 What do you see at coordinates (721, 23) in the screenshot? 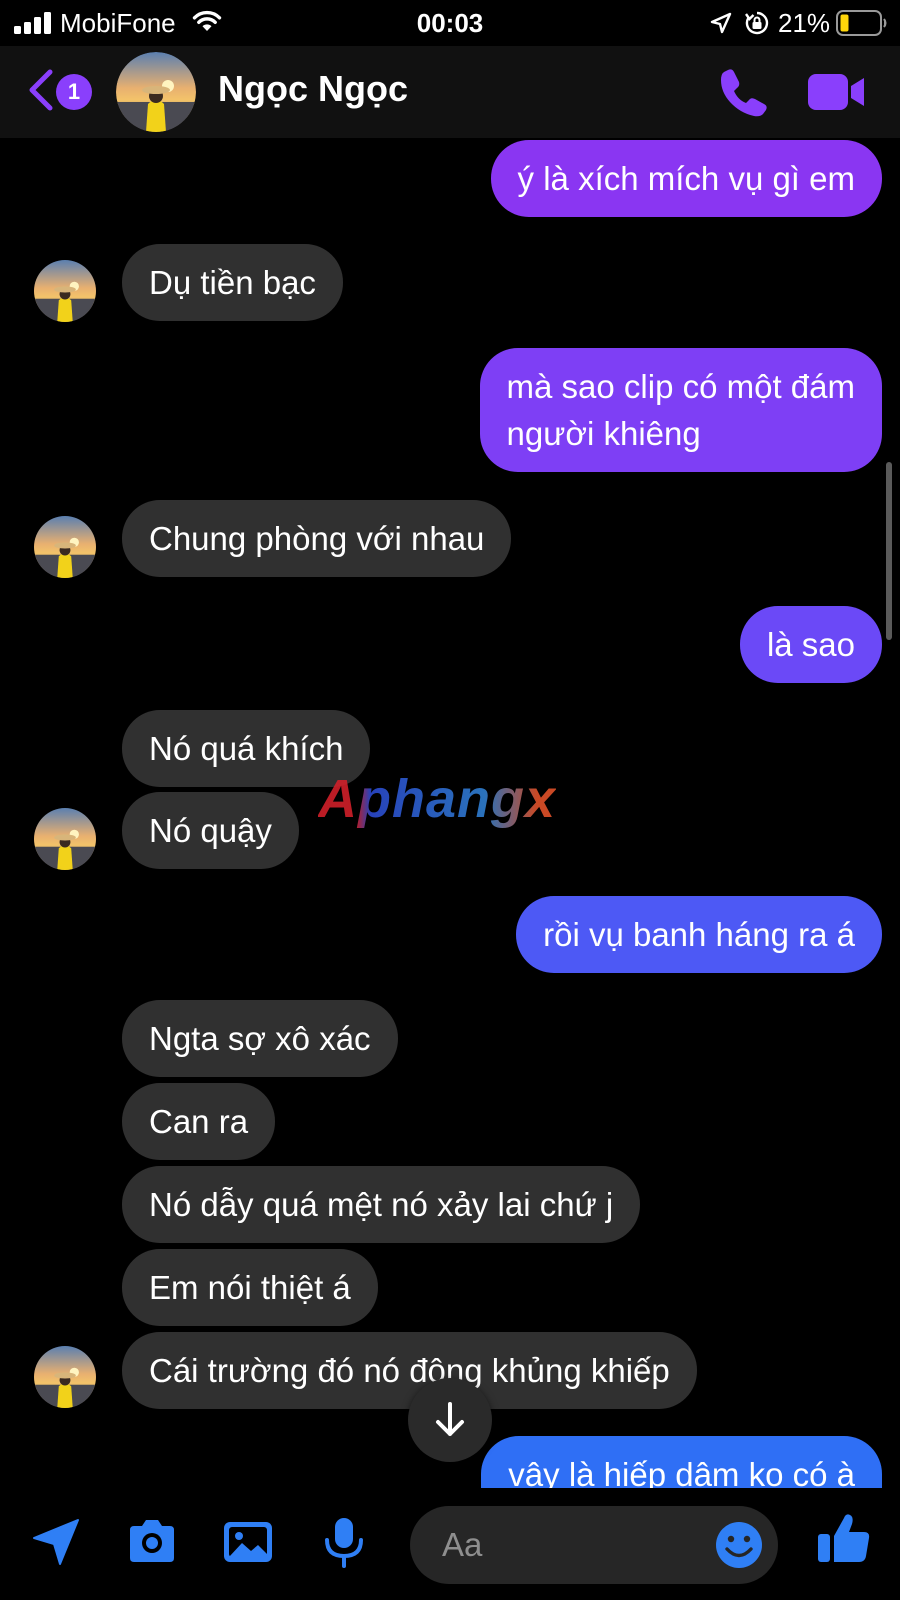
I see `location-arrow-icon` at bounding box center [721, 23].